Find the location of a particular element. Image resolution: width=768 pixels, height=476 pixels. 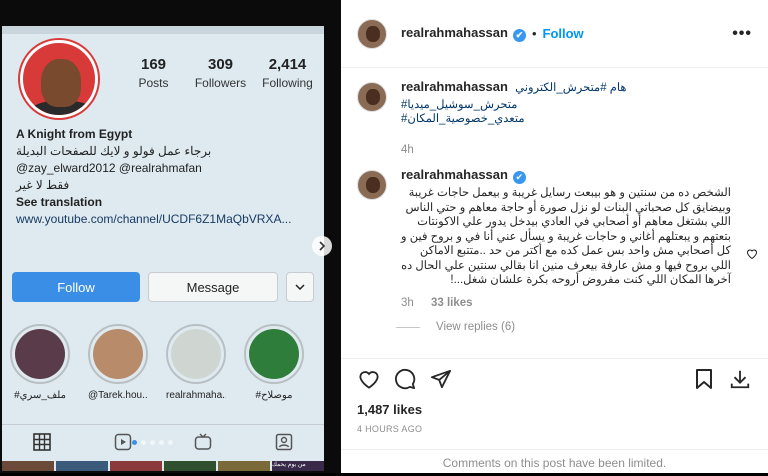

highlight-caption: #ملف_سري is located at coordinates (40, 395).